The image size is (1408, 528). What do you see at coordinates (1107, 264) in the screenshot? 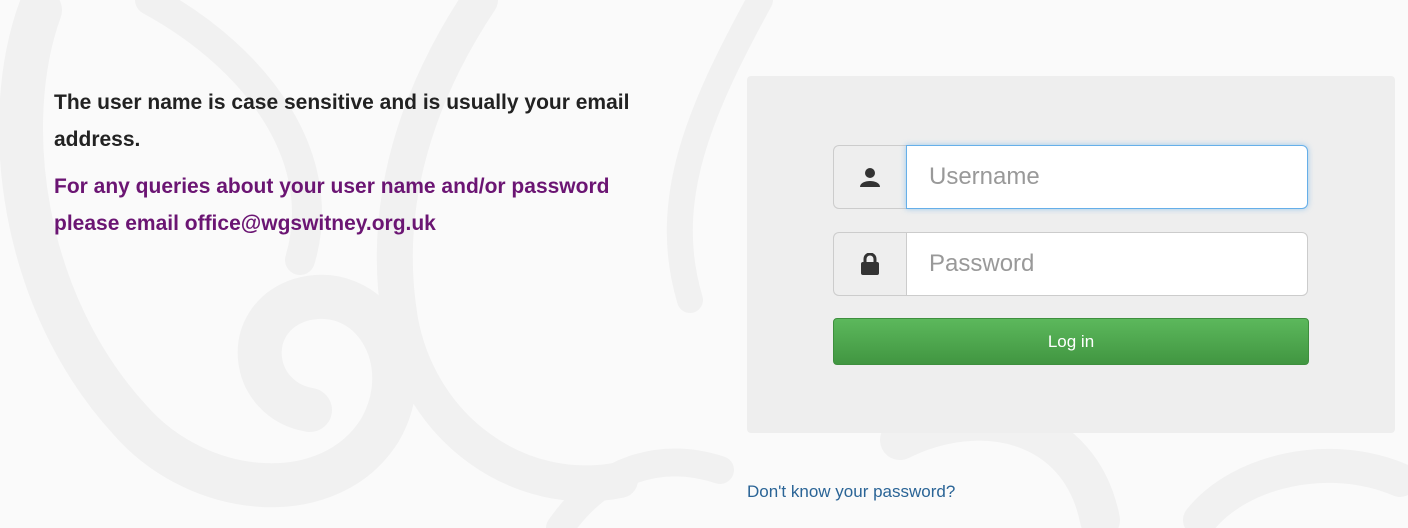
I see `password-input` at bounding box center [1107, 264].